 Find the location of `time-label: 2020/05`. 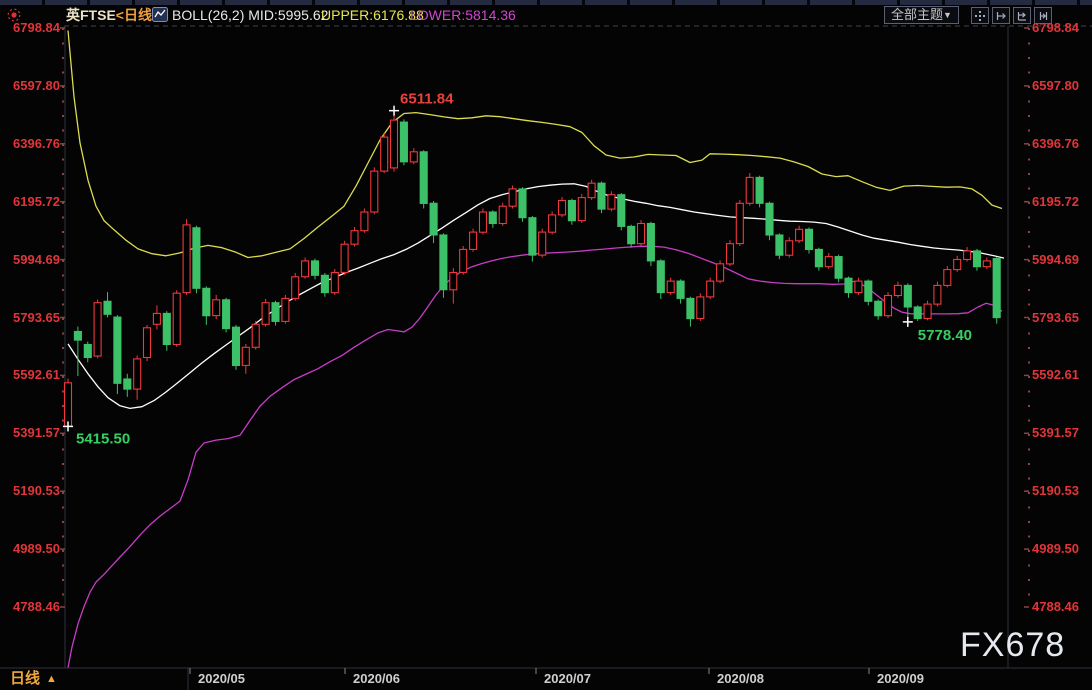

time-label: 2020/05 is located at coordinates (221, 678).